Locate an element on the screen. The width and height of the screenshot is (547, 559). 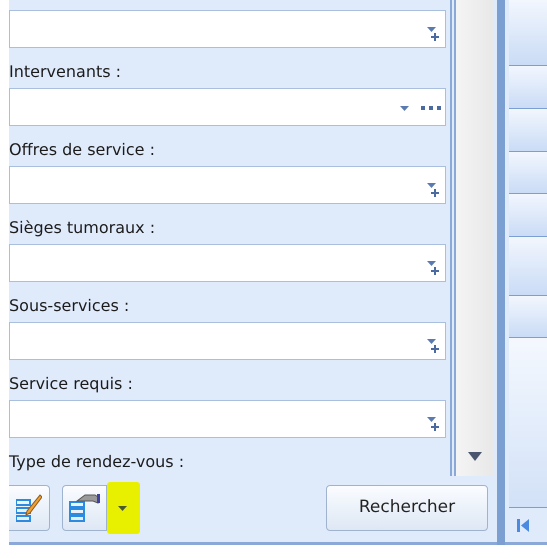
edit-list-button is located at coordinates (29, 508).